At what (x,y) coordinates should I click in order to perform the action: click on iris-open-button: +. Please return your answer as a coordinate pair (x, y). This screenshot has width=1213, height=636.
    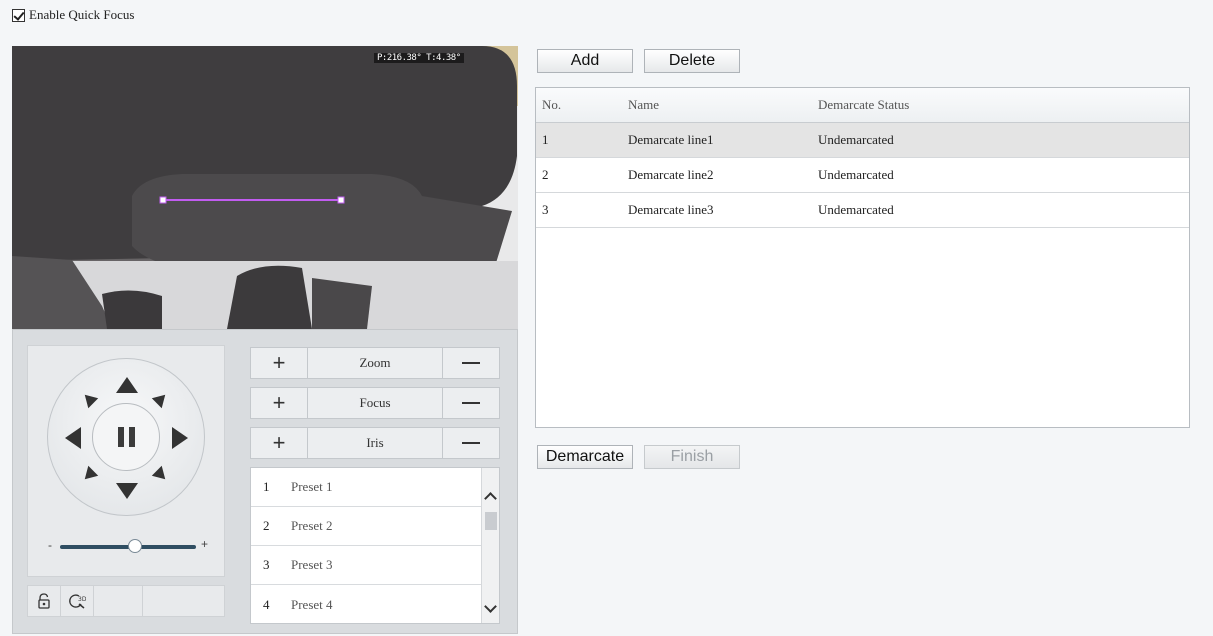
    Looking at the image, I should click on (279, 443).